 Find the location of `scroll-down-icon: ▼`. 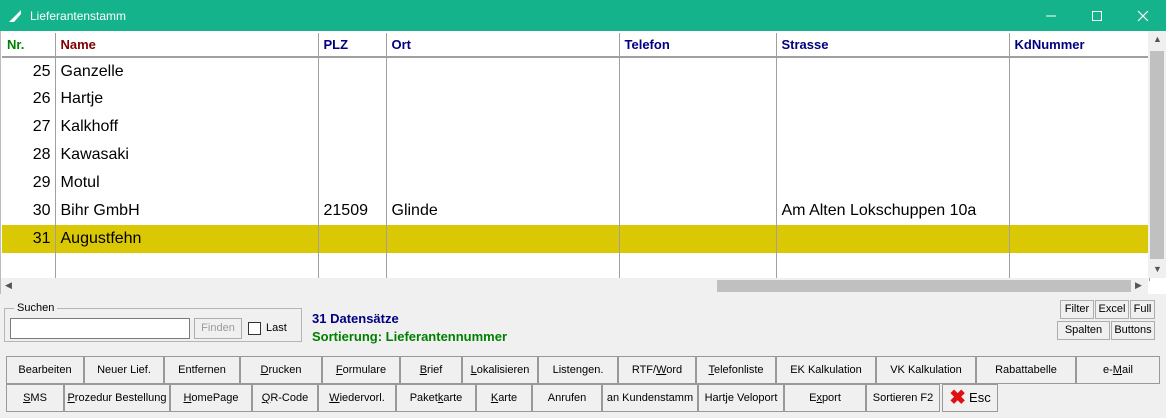

scroll-down-icon: ▼ is located at coordinates (1157, 269).